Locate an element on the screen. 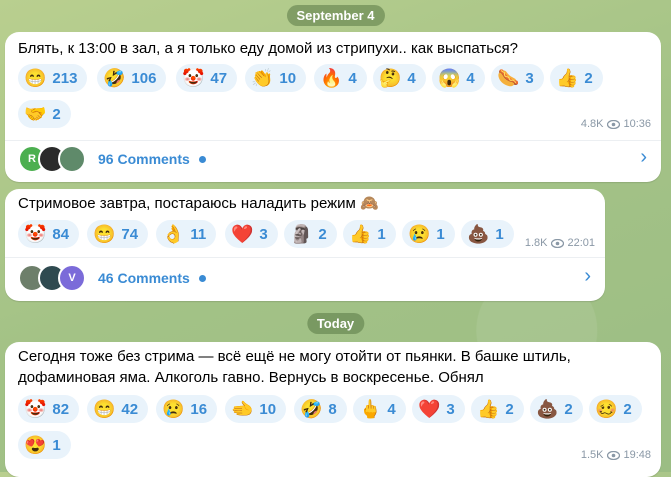  reaction-emoji: 🌭 is located at coordinates (508, 78).